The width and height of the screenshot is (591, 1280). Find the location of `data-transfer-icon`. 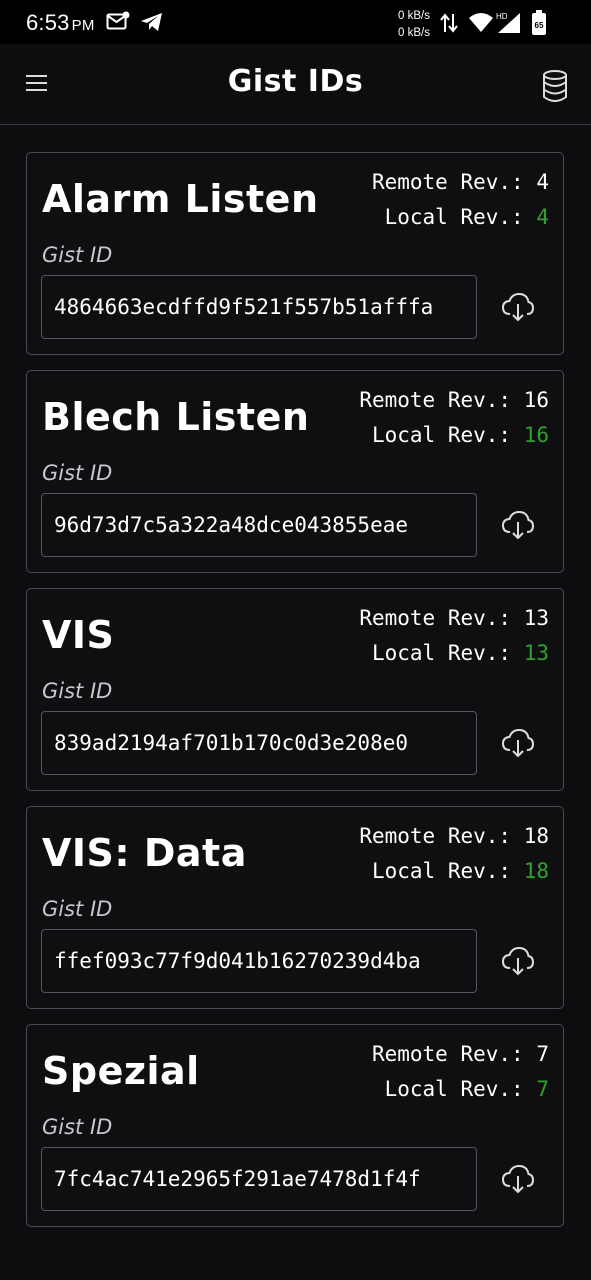

data-transfer-icon is located at coordinates (449, 23).